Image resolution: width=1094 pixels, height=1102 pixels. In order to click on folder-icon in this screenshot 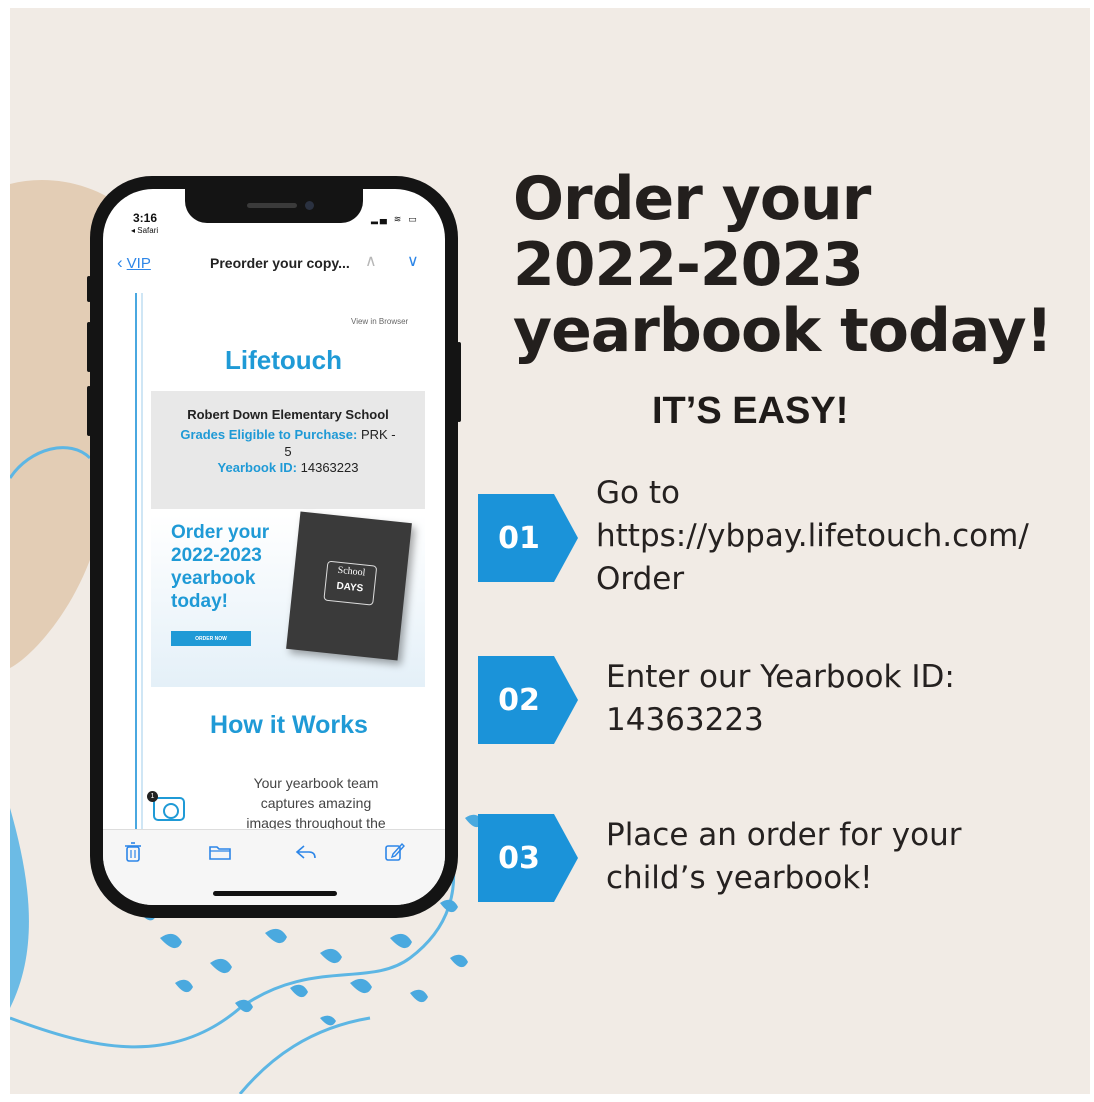, I will do `click(220, 852)`.